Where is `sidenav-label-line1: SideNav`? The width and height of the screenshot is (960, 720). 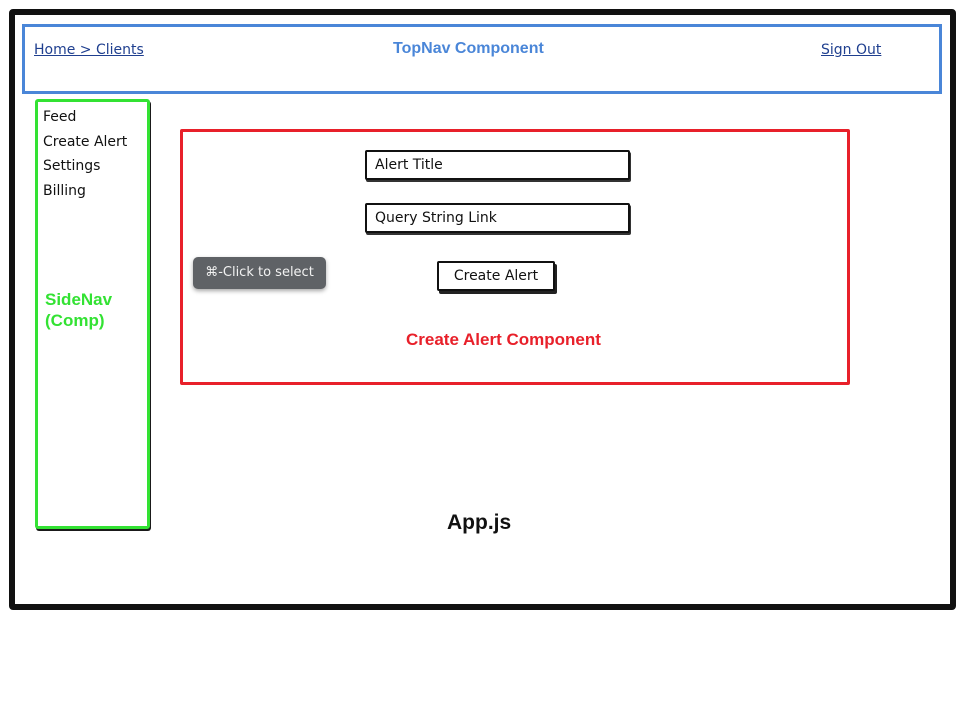
sidenav-label-line1: SideNav is located at coordinates (79, 299).